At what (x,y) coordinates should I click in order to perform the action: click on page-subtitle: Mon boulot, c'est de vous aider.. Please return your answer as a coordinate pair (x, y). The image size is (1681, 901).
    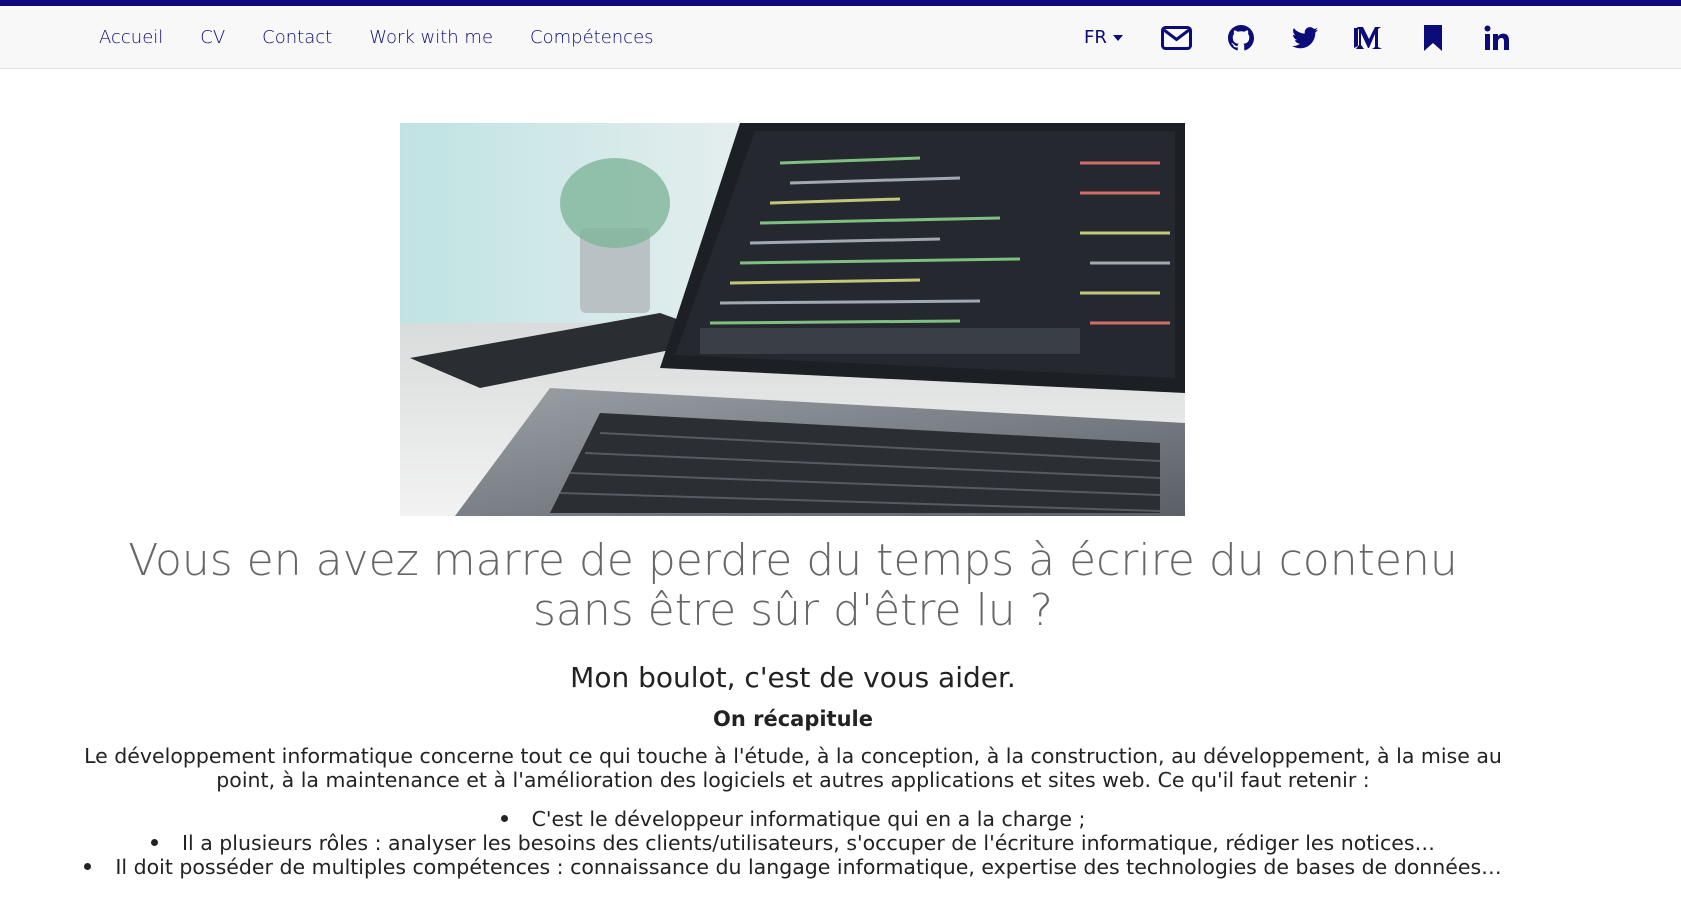
    Looking at the image, I should click on (793, 677).